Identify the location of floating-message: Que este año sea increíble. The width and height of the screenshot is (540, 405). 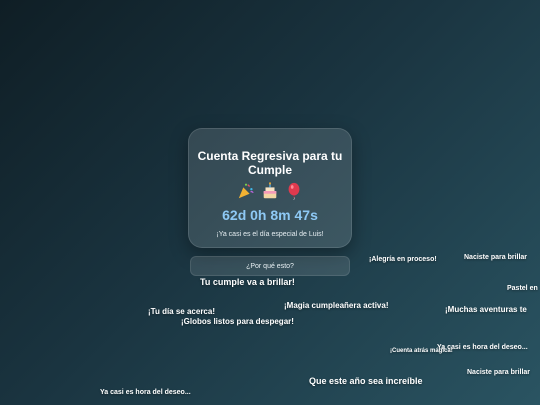
(366, 381).